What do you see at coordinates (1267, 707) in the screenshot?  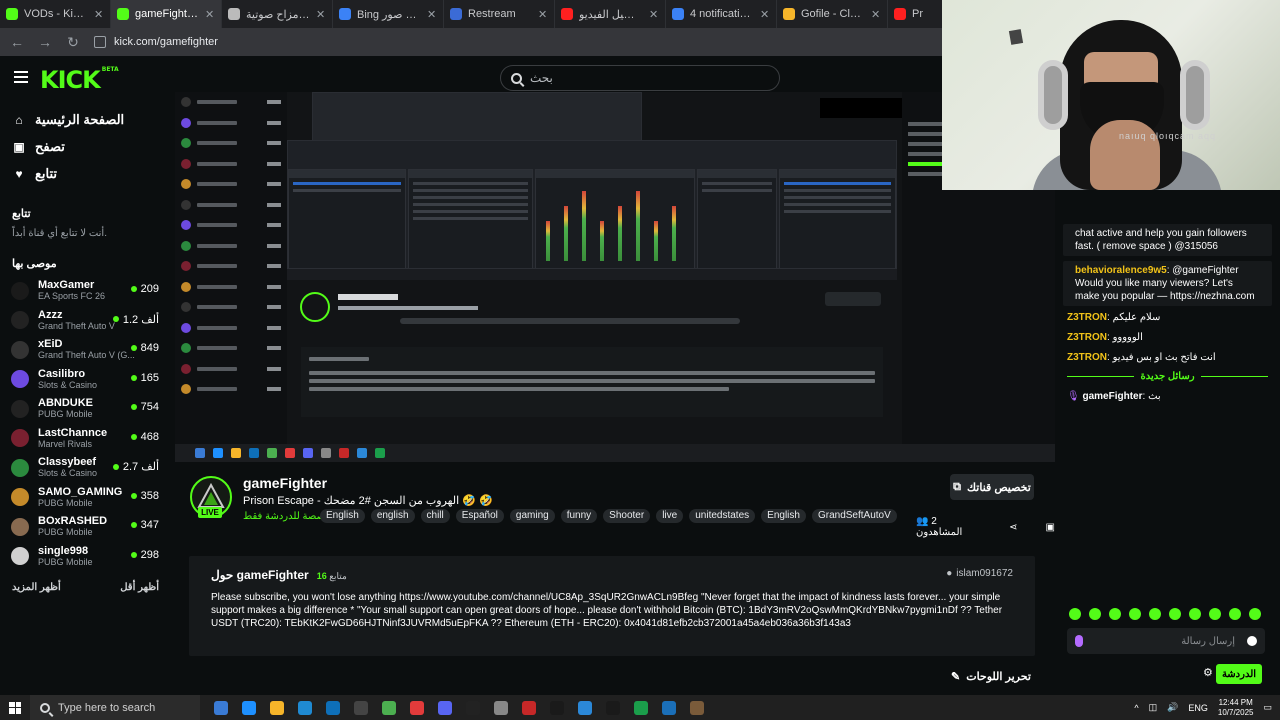 I see `notification-icon: ▭` at bounding box center [1267, 707].